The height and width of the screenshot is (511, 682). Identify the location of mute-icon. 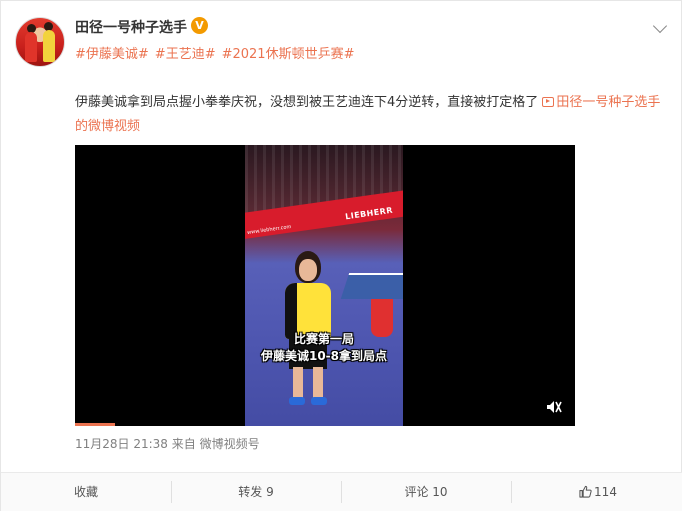
(554, 407).